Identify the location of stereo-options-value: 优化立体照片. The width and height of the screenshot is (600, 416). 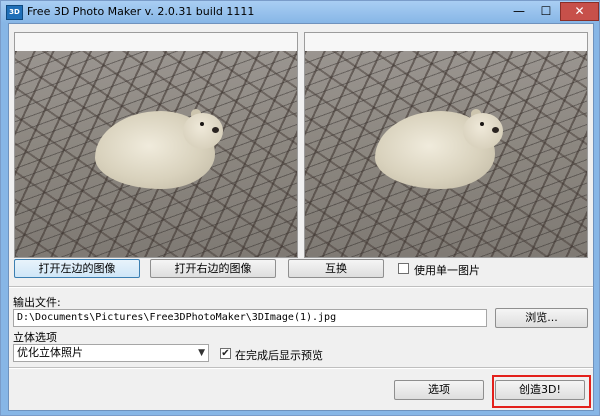
(50, 352).